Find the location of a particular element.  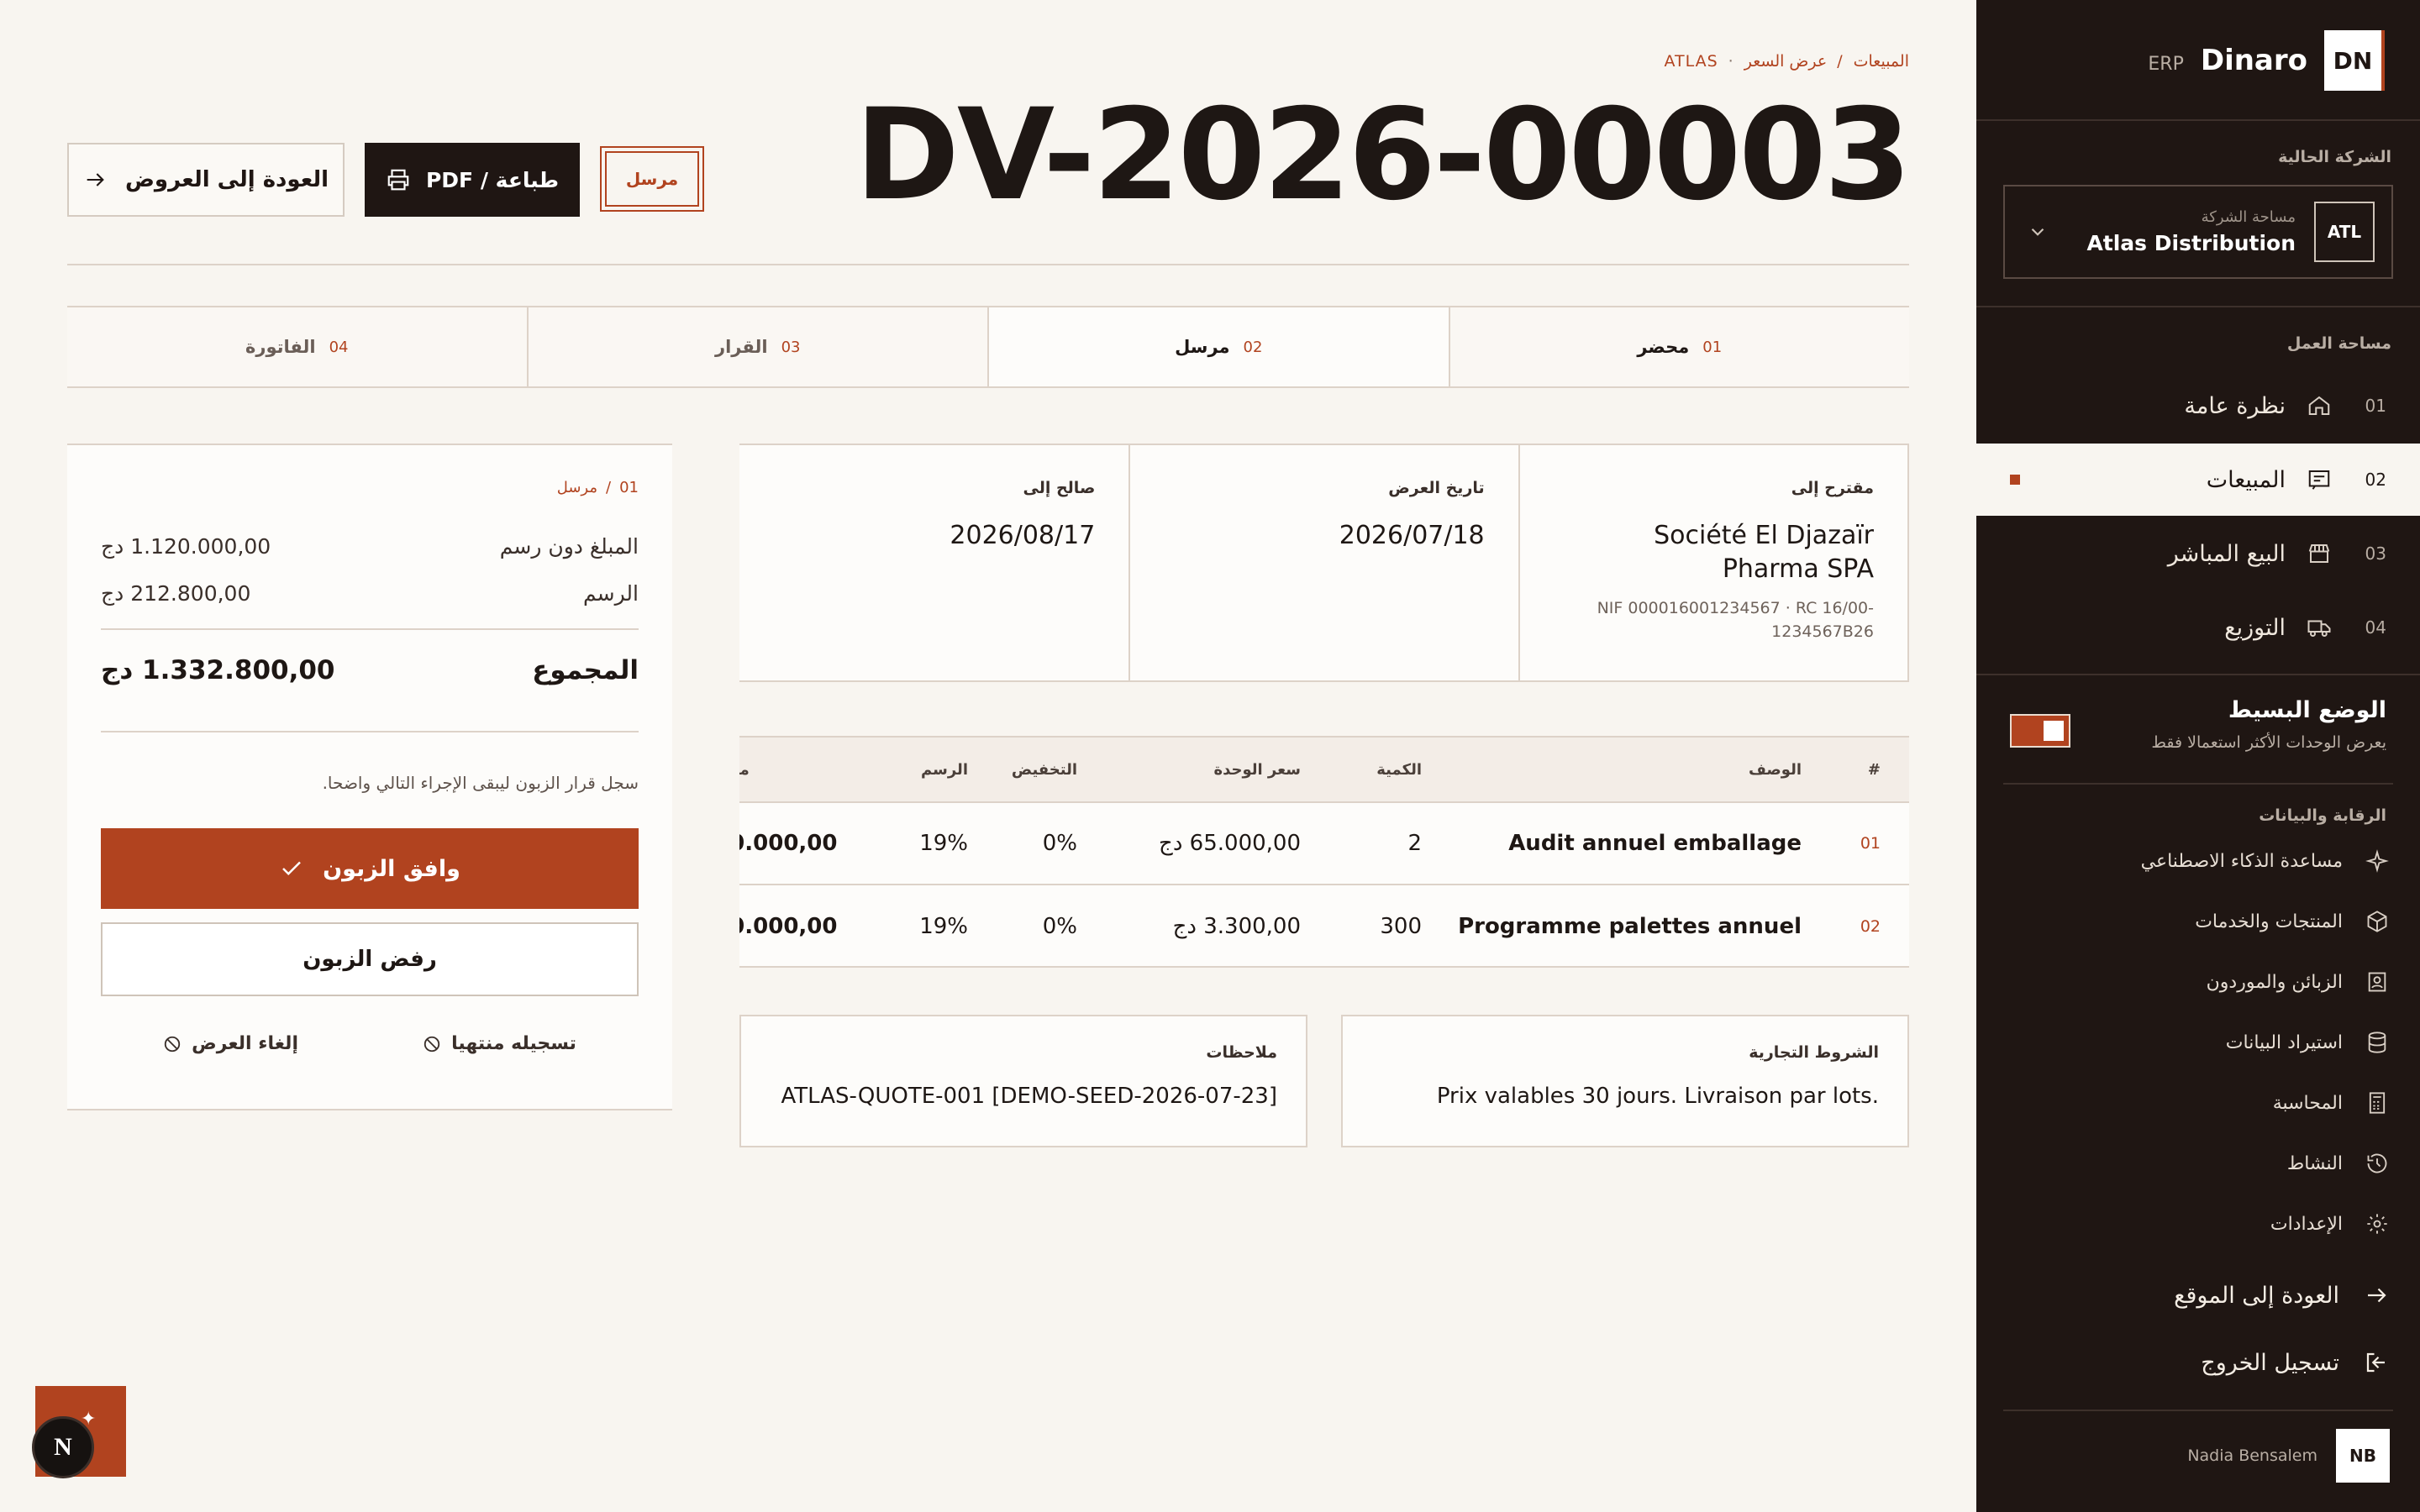

valid-until-label: صالح إلى is located at coordinates (1059, 488).